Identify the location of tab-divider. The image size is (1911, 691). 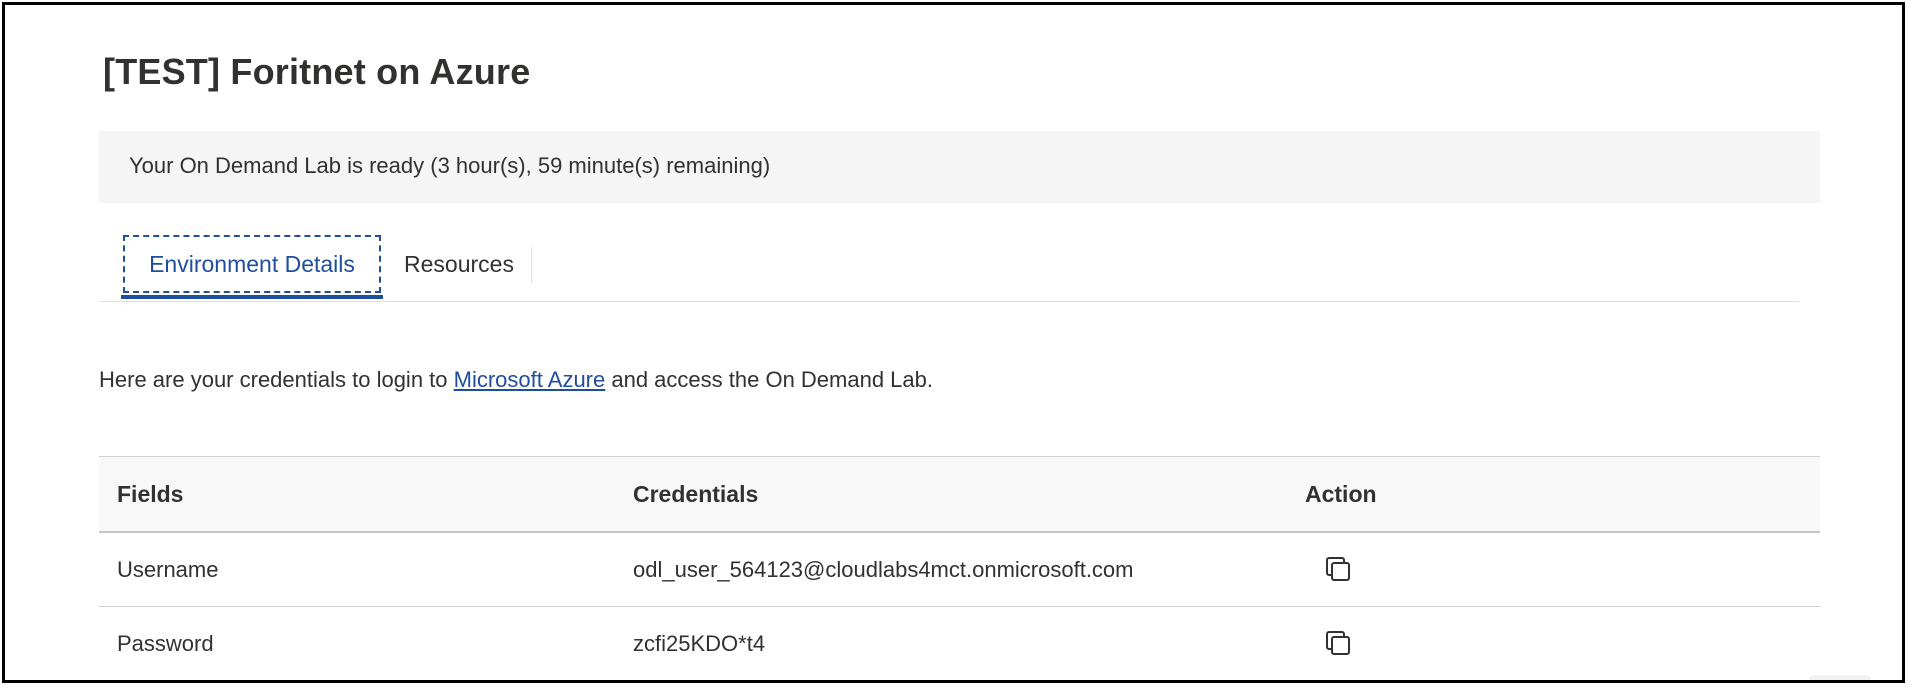
(531, 265).